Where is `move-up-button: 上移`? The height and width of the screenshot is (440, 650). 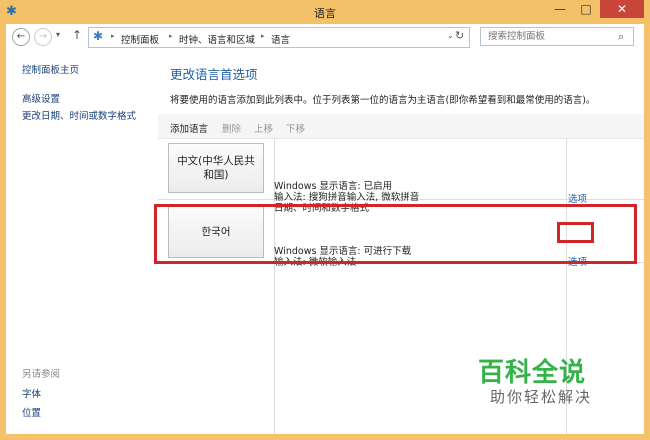
move-up-button: 上移 is located at coordinates (263, 128).